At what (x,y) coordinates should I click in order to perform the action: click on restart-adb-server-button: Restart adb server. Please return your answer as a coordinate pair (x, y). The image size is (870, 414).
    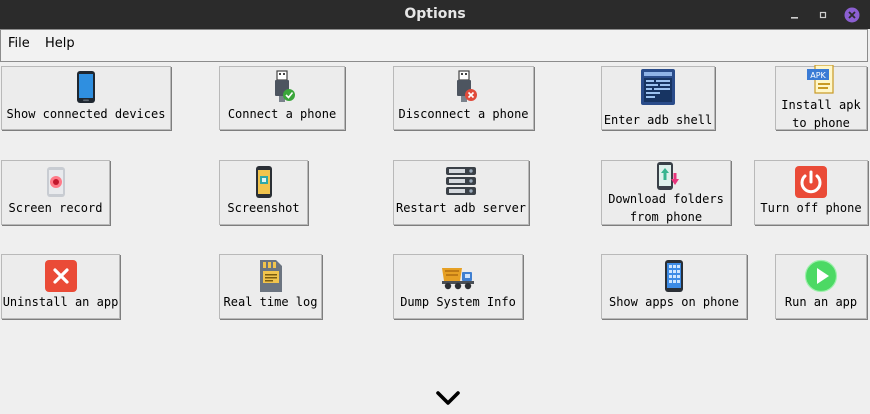
    Looking at the image, I should click on (461, 192).